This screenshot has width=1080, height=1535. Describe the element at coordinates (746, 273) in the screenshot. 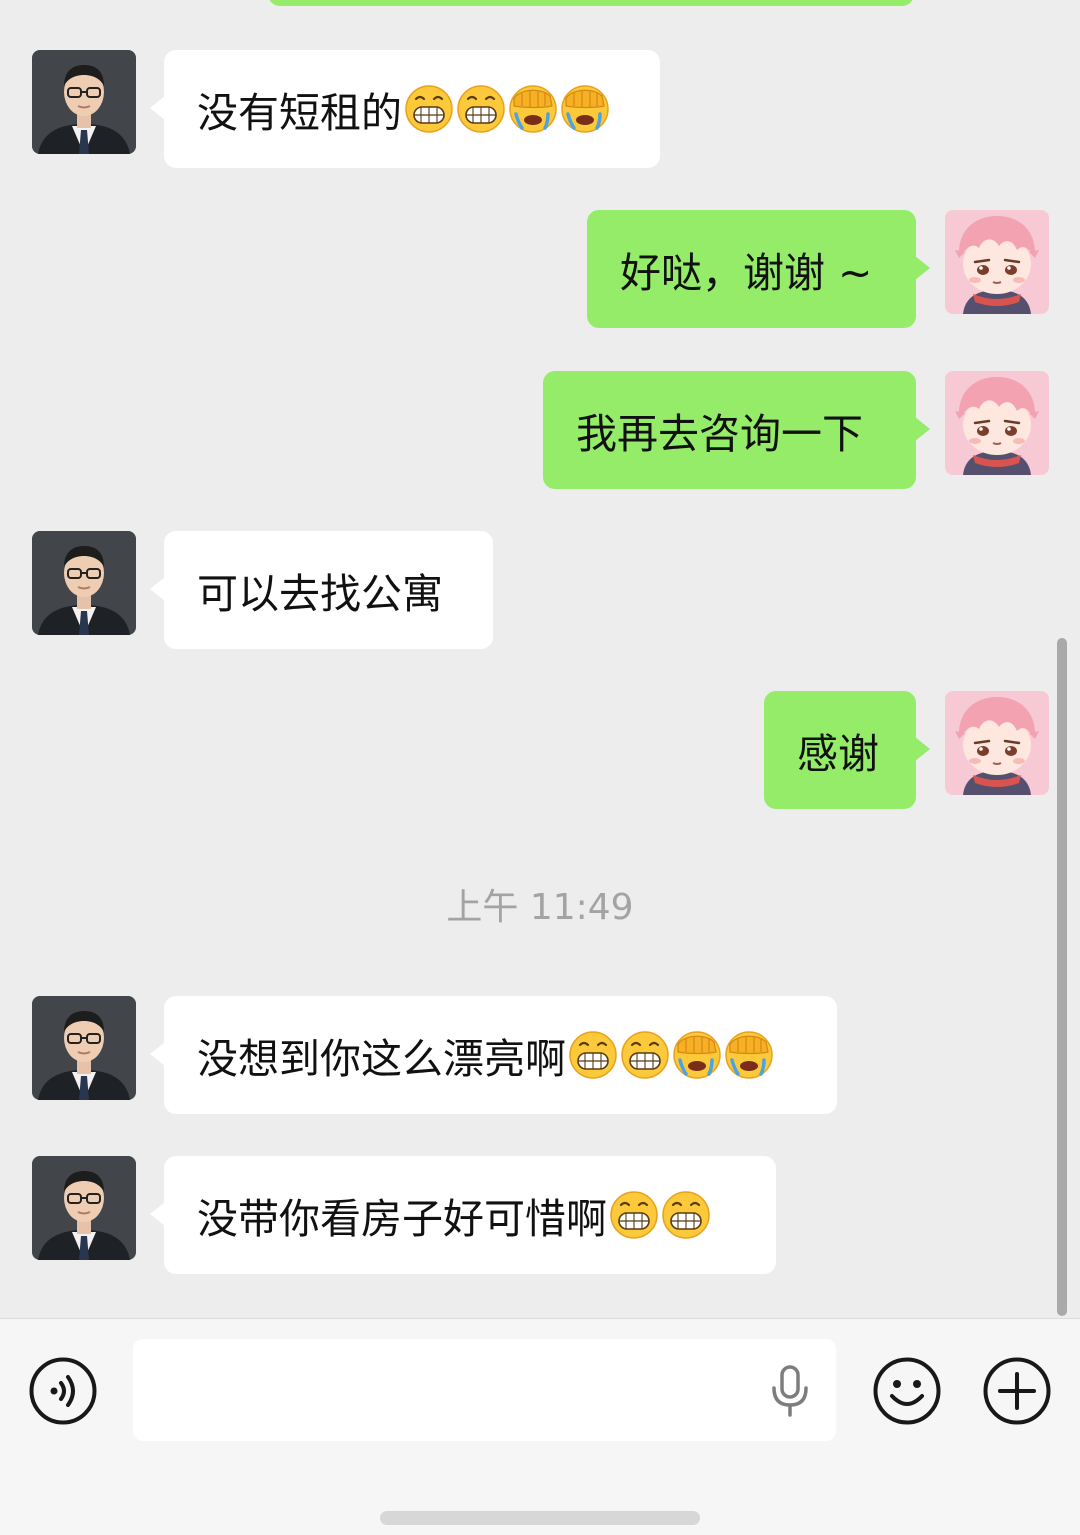

I see `message-text: 好哒，谢谢 ~` at that location.